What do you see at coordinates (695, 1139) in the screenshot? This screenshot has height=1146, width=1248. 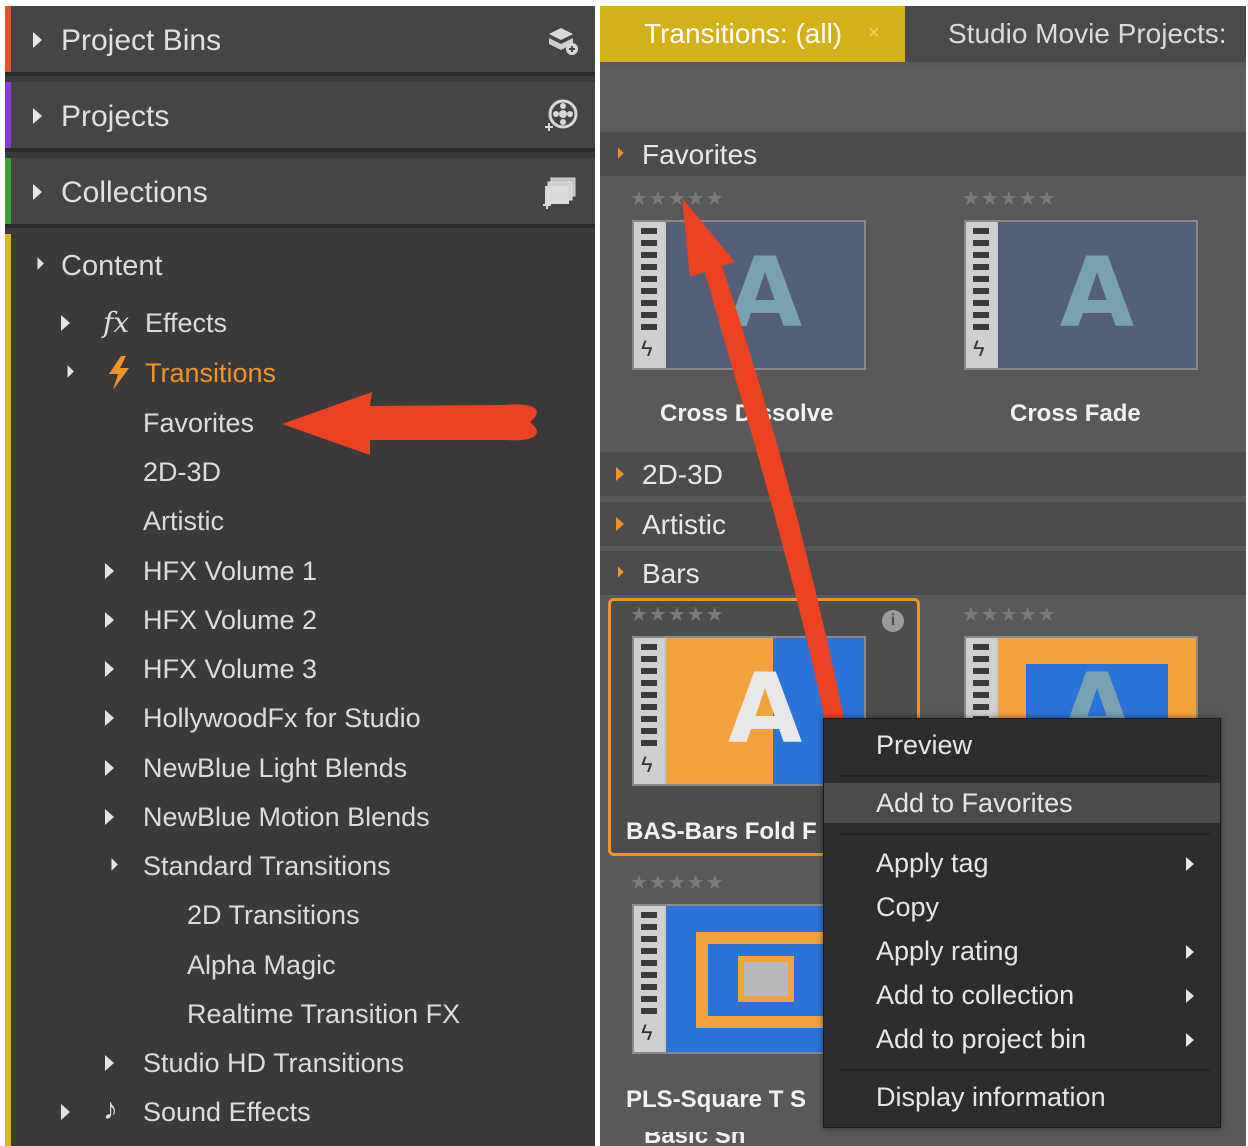 I see `caption-partial-item: Basic Sh` at bounding box center [695, 1139].